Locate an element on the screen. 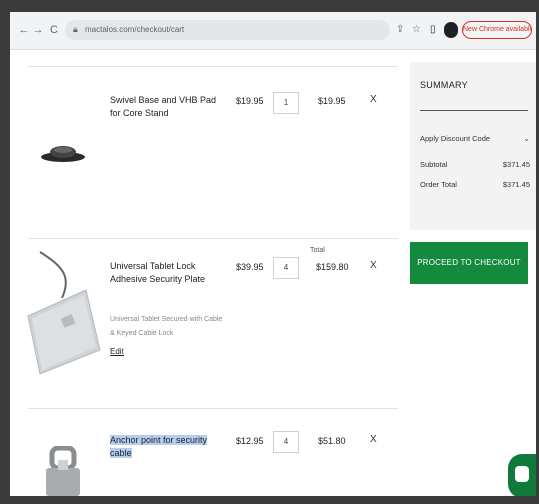 The image size is (539, 504). forward-icon: → is located at coordinates (38, 30).